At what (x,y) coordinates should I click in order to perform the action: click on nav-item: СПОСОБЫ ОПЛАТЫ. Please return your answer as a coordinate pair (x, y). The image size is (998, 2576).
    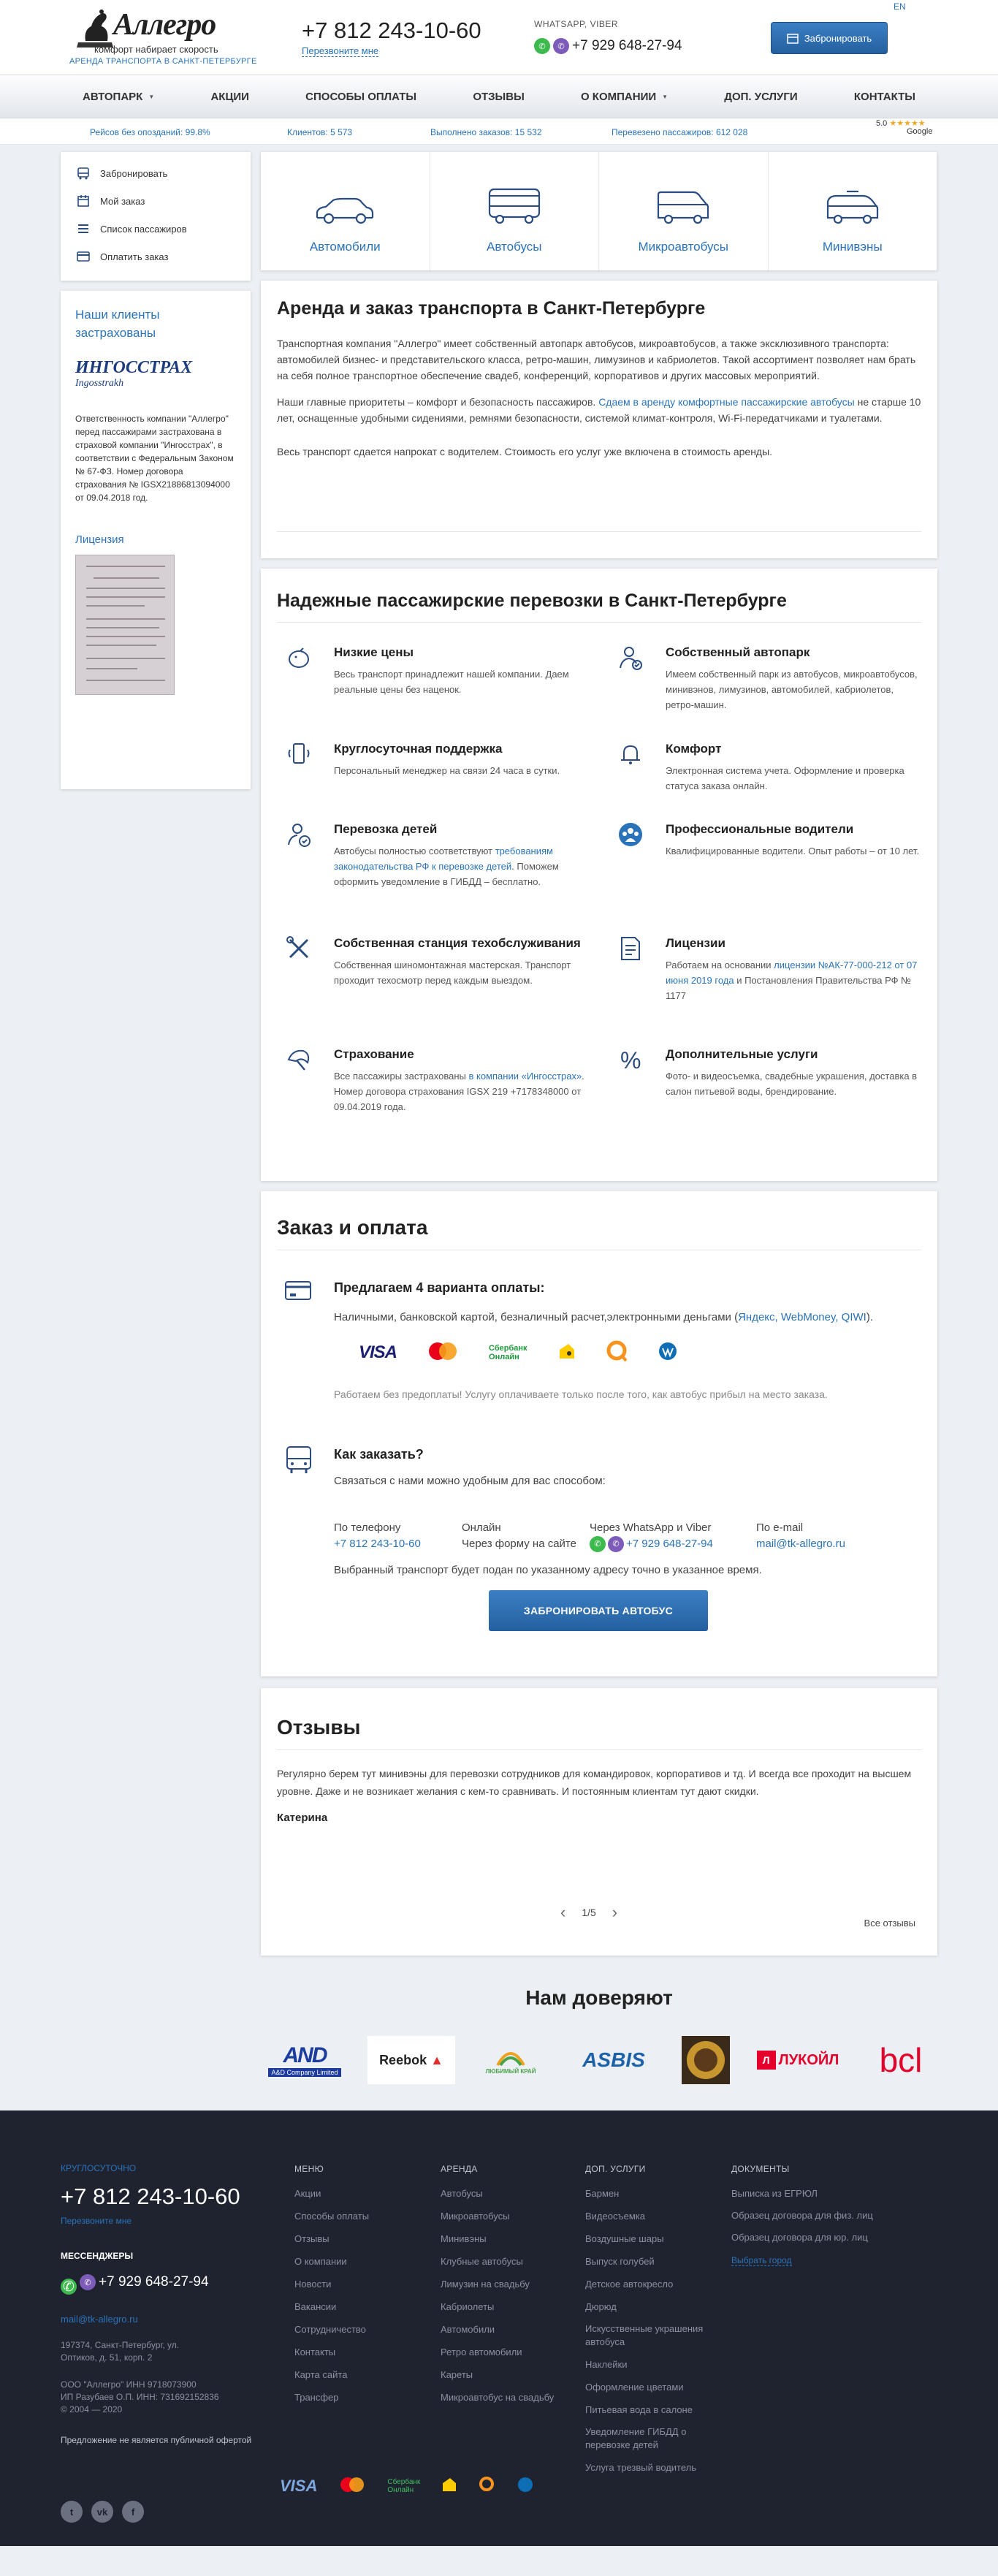
    Looking at the image, I should click on (360, 97).